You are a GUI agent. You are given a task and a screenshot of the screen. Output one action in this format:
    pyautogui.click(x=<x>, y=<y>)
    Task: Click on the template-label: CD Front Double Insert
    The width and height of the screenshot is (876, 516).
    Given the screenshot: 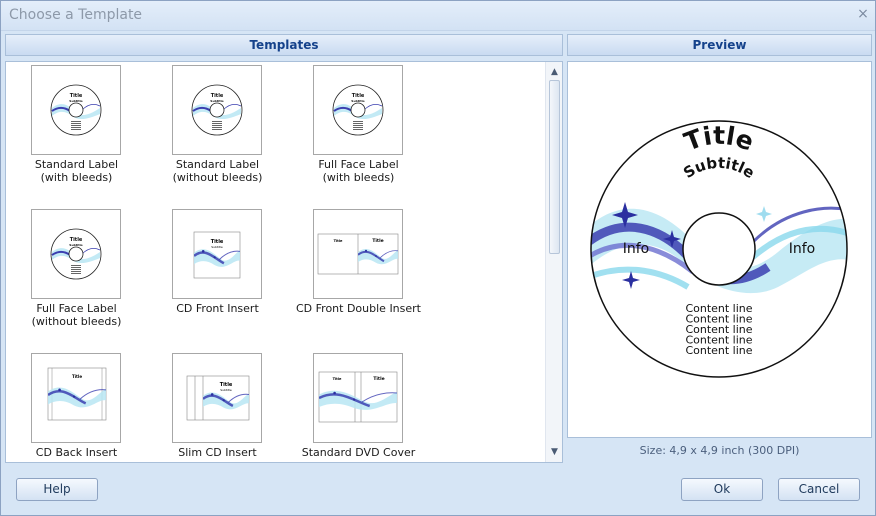 What is the action you would take?
    pyautogui.click(x=358, y=308)
    